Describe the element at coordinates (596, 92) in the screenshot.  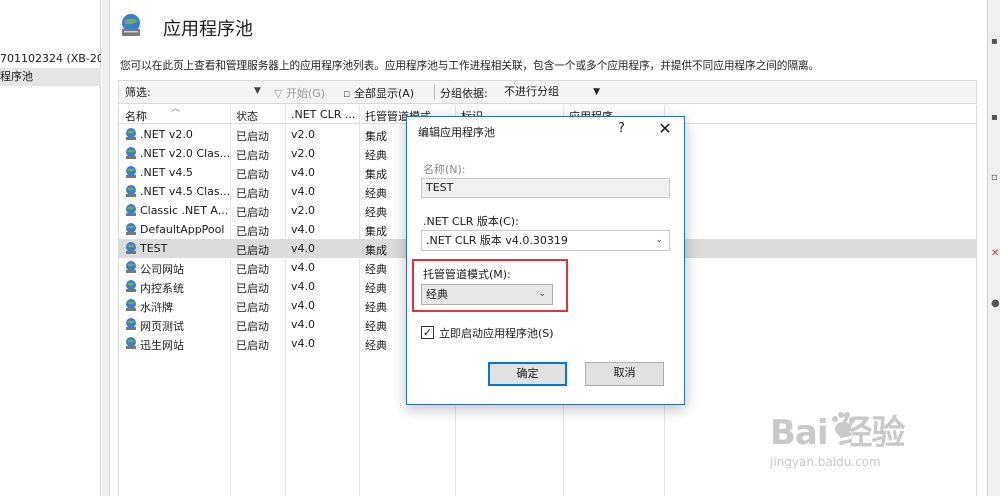
I see `chevron-down-icon: ▼` at that location.